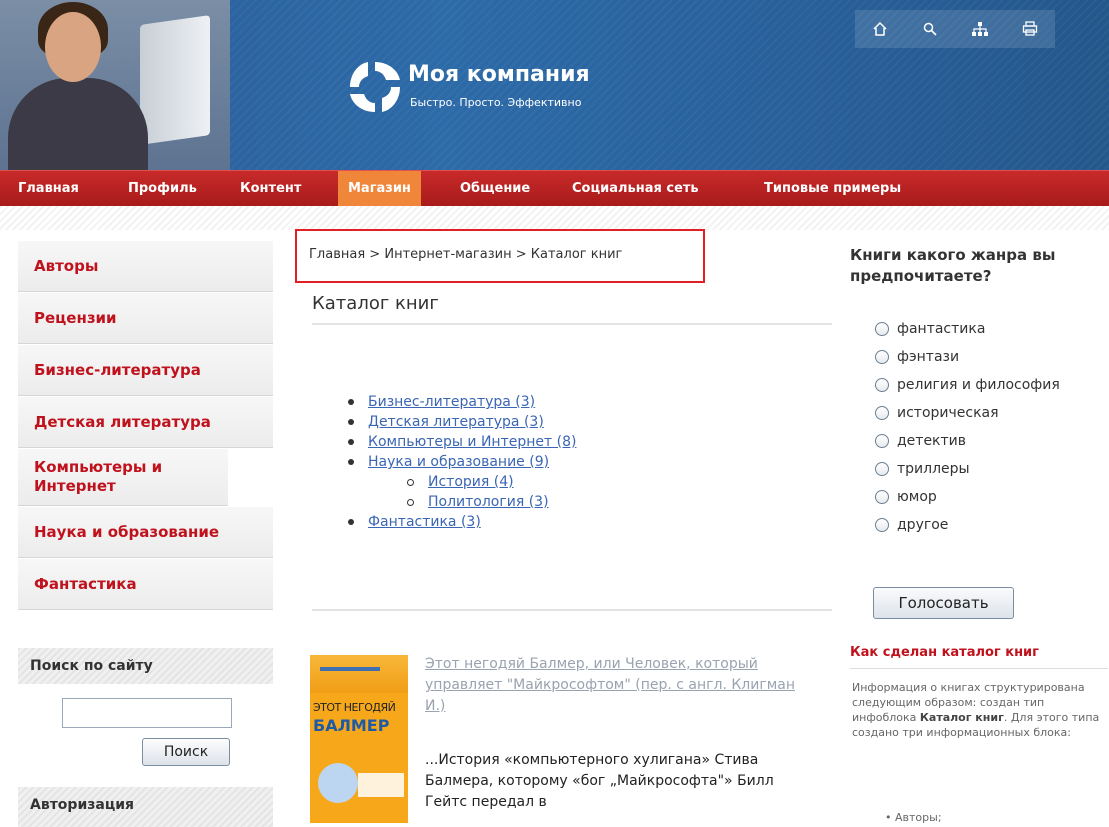 The image size is (1109, 827). What do you see at coordinates (967, 441) in the screenshot?
I see `poll-option: детектив` at bounding box center [967, 441].